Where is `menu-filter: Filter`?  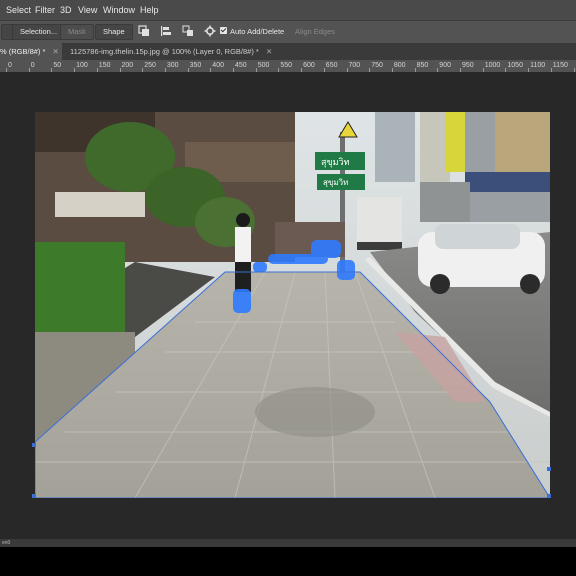 menu-filter: Filter is located at coordinates (45, 10).